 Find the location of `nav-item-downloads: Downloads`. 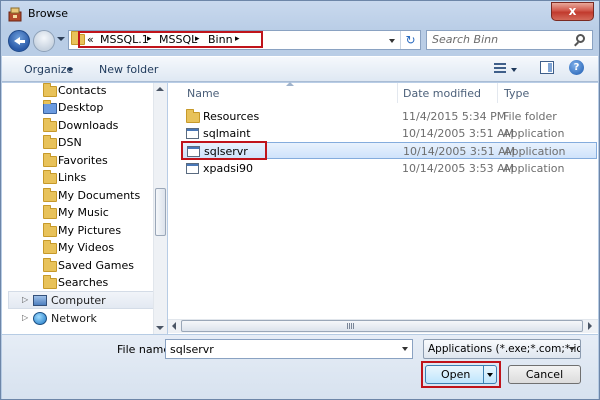

nav-item-downloads: Downloads is located at coordinates (76, 125).